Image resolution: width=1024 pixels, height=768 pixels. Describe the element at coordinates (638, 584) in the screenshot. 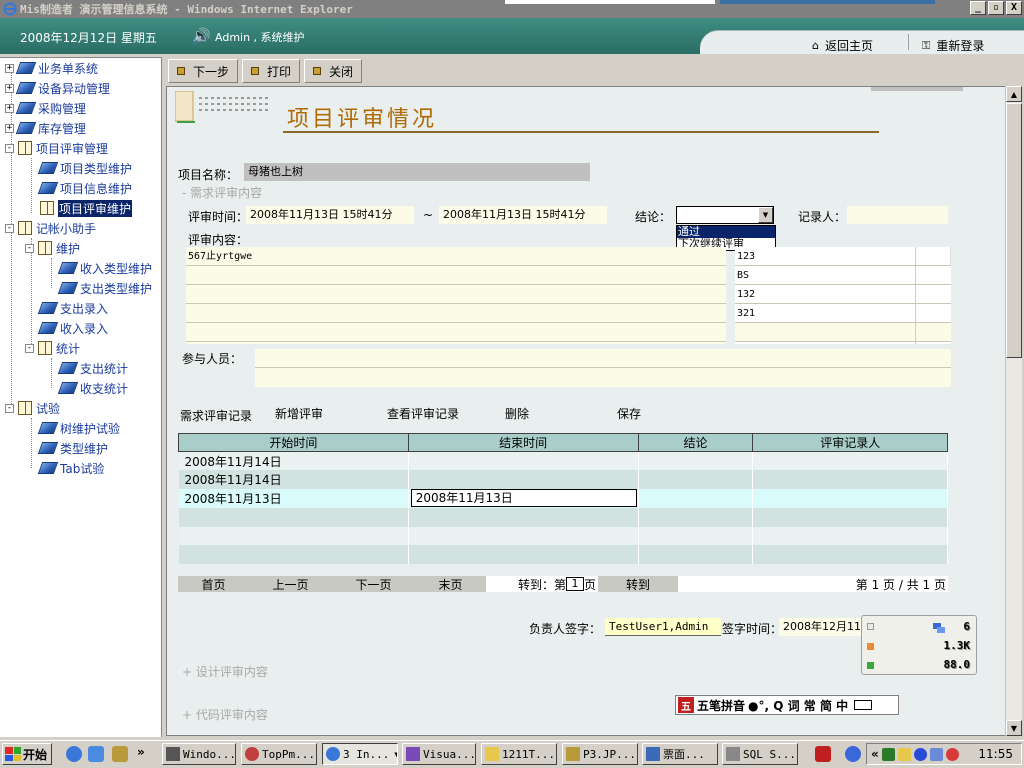

I see `goto-button: 转到` at that location.